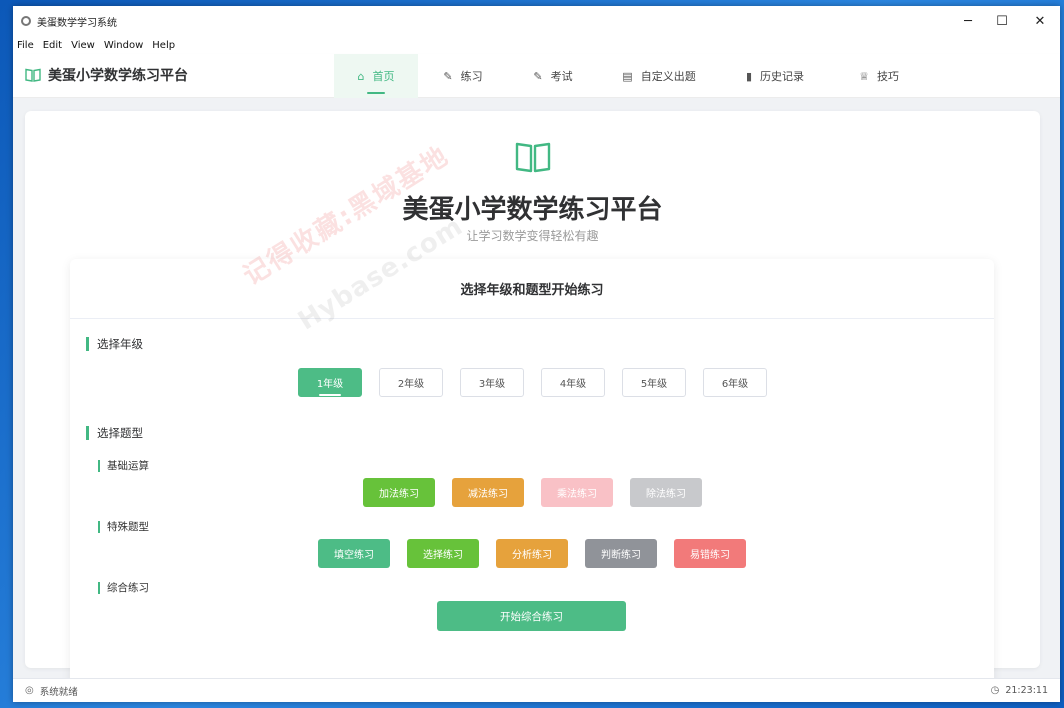 The image size is (1064, 708). Describe the element at coordinates (123, 527) in the screenshot. I see `special-types-title: 特殊题型` at that location.